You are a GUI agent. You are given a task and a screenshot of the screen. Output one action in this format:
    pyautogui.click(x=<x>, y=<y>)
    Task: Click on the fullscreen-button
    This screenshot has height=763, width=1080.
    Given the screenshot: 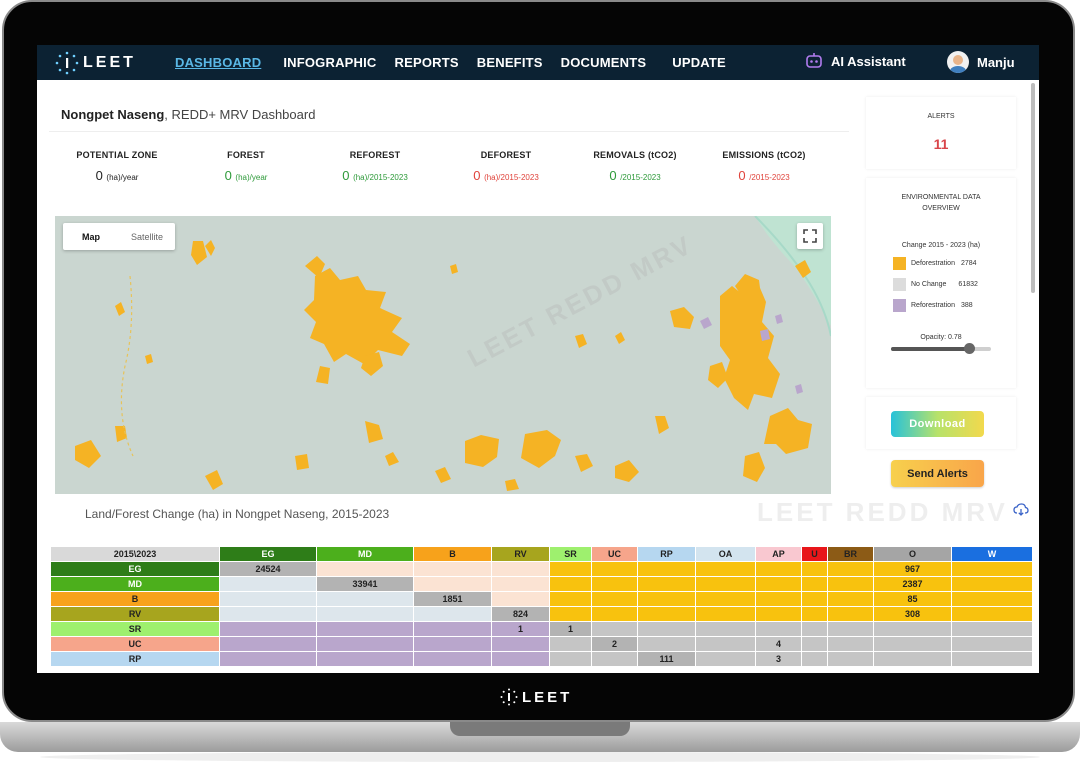 What is the action you would take?
    pyautogui.click(x=810, y=236)
    